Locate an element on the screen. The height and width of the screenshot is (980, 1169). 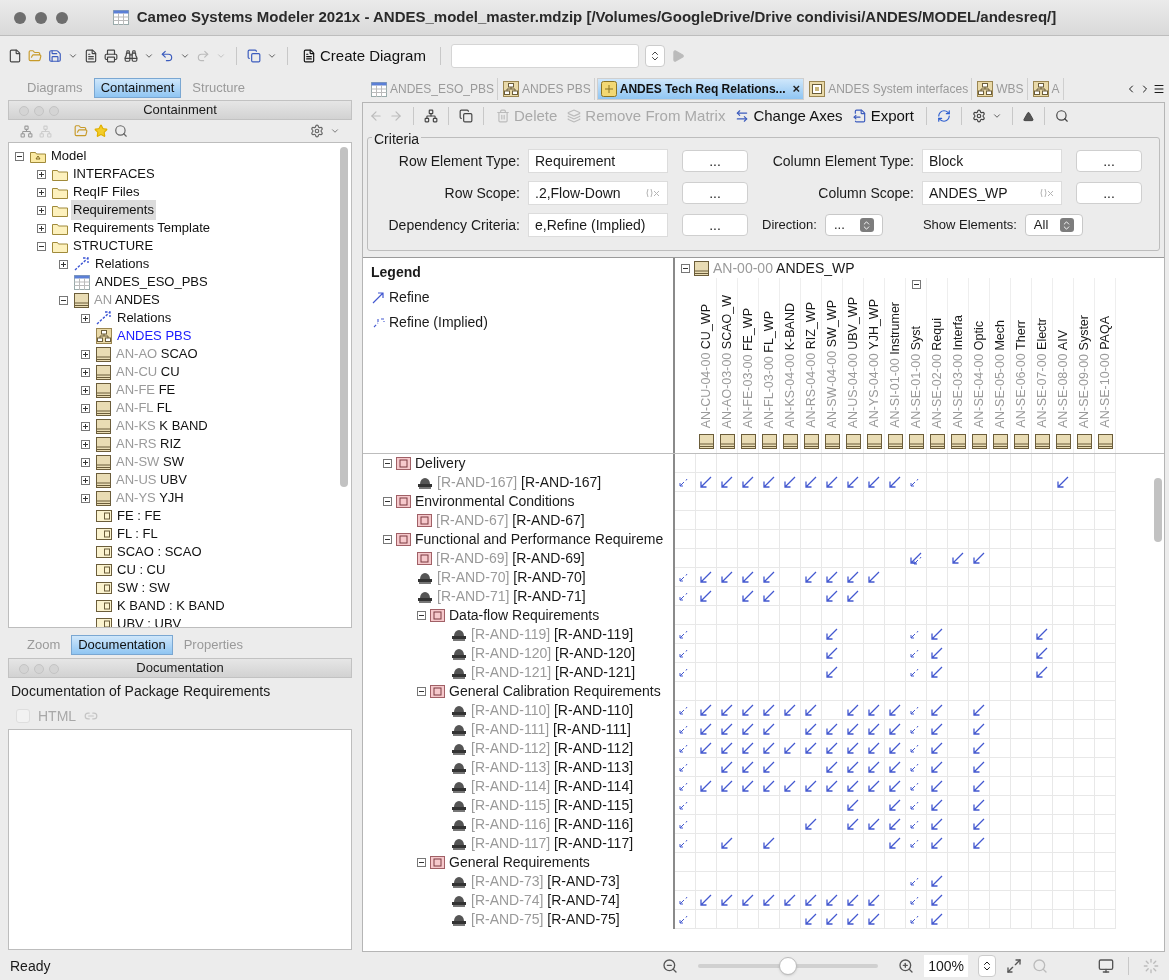
tree-item: CU is located at coordinates (141, 570).